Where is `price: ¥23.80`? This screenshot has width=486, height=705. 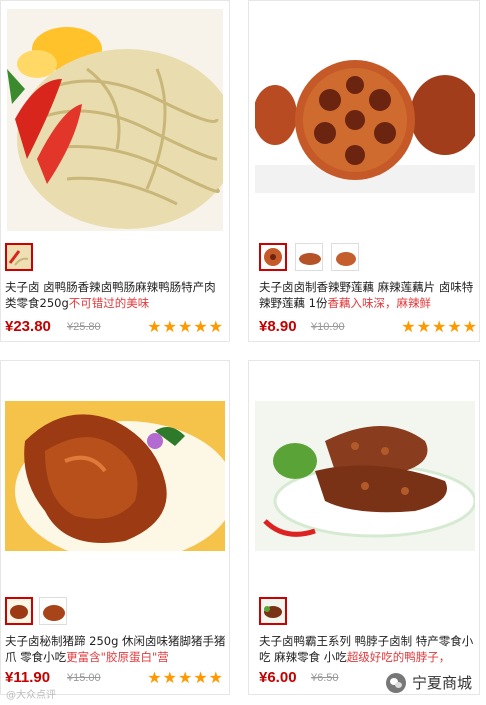
price: ¥23.80 is located at coordinates (28, 326).